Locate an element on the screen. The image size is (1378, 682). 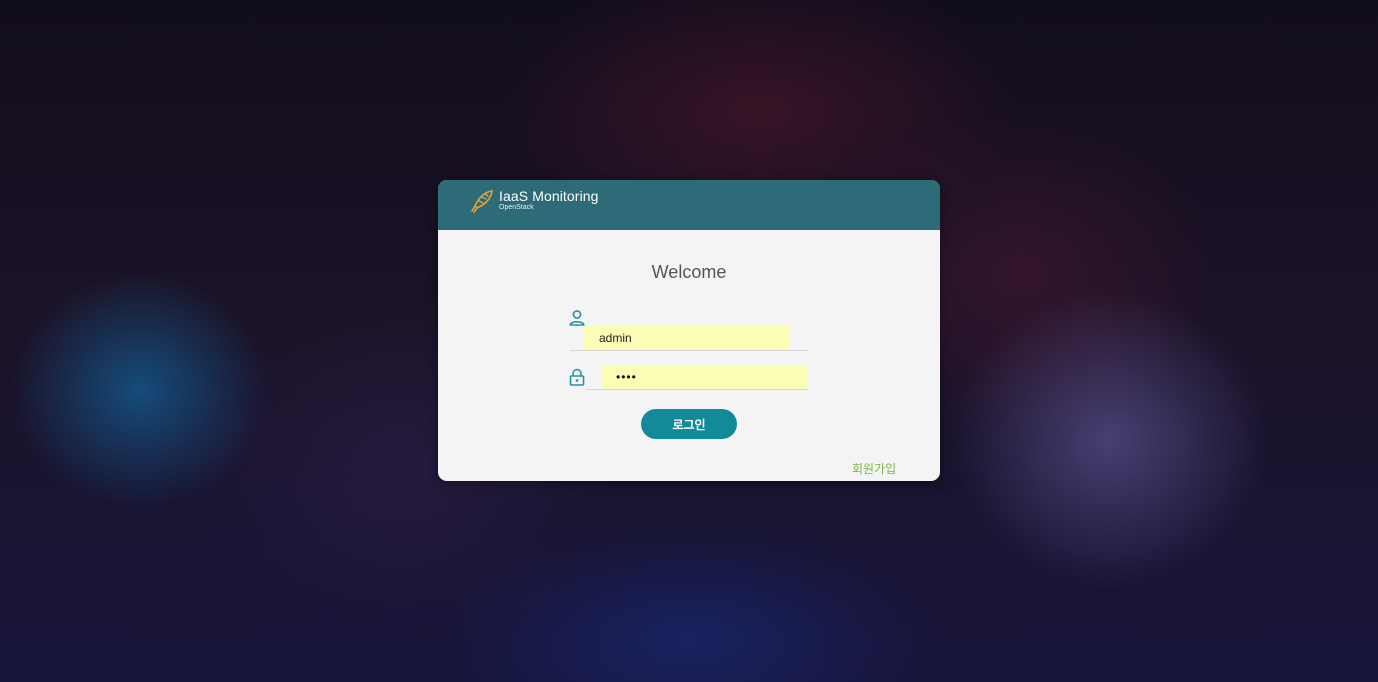
username-underline is located at coordinates (689, 350).